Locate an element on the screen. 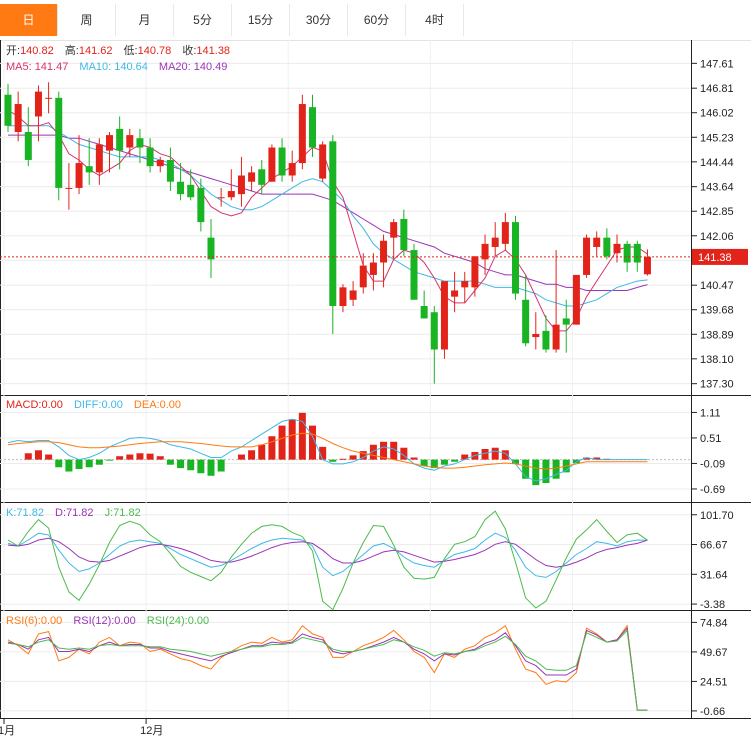 Image resolution: width=751 pixels, height=753 pixels. rsi6-value: 0.00 is located at coordinates (51, 621).